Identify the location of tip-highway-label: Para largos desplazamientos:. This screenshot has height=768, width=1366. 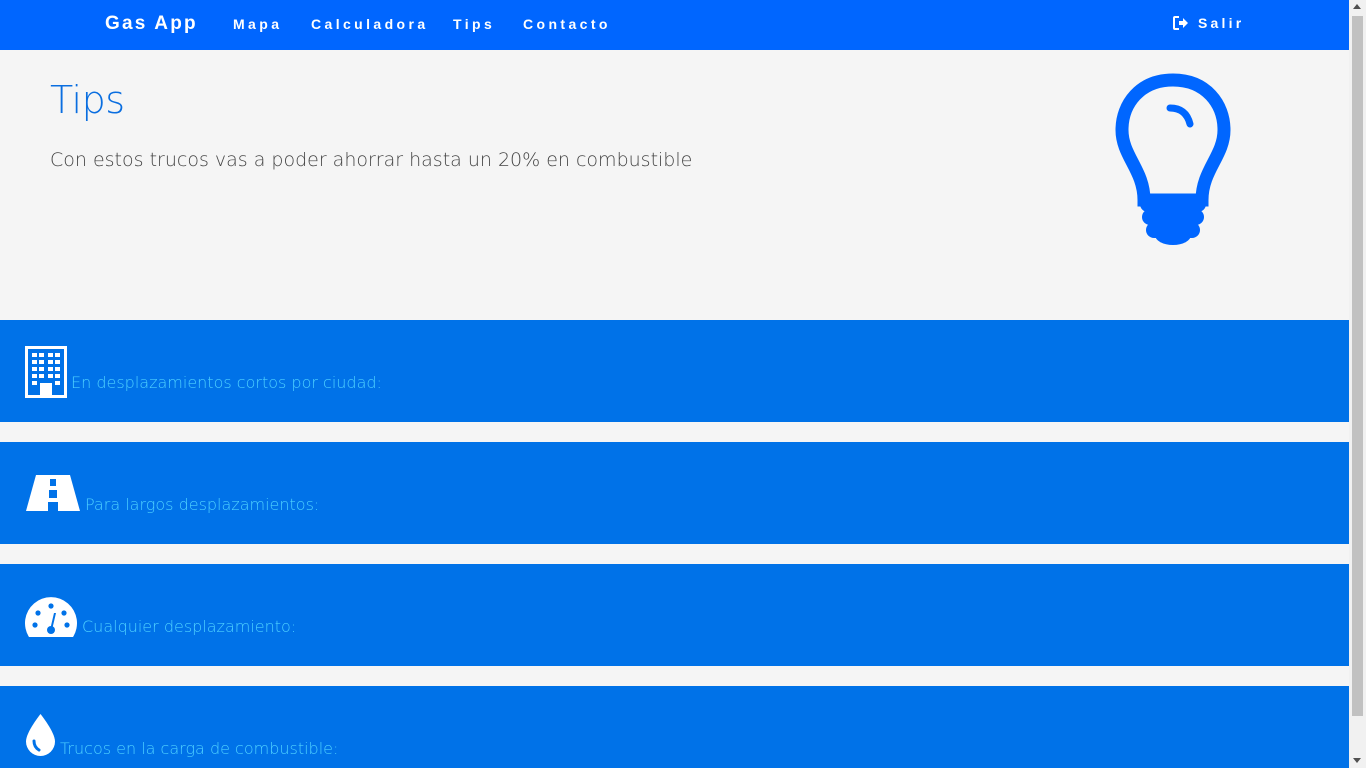
(202, 504).